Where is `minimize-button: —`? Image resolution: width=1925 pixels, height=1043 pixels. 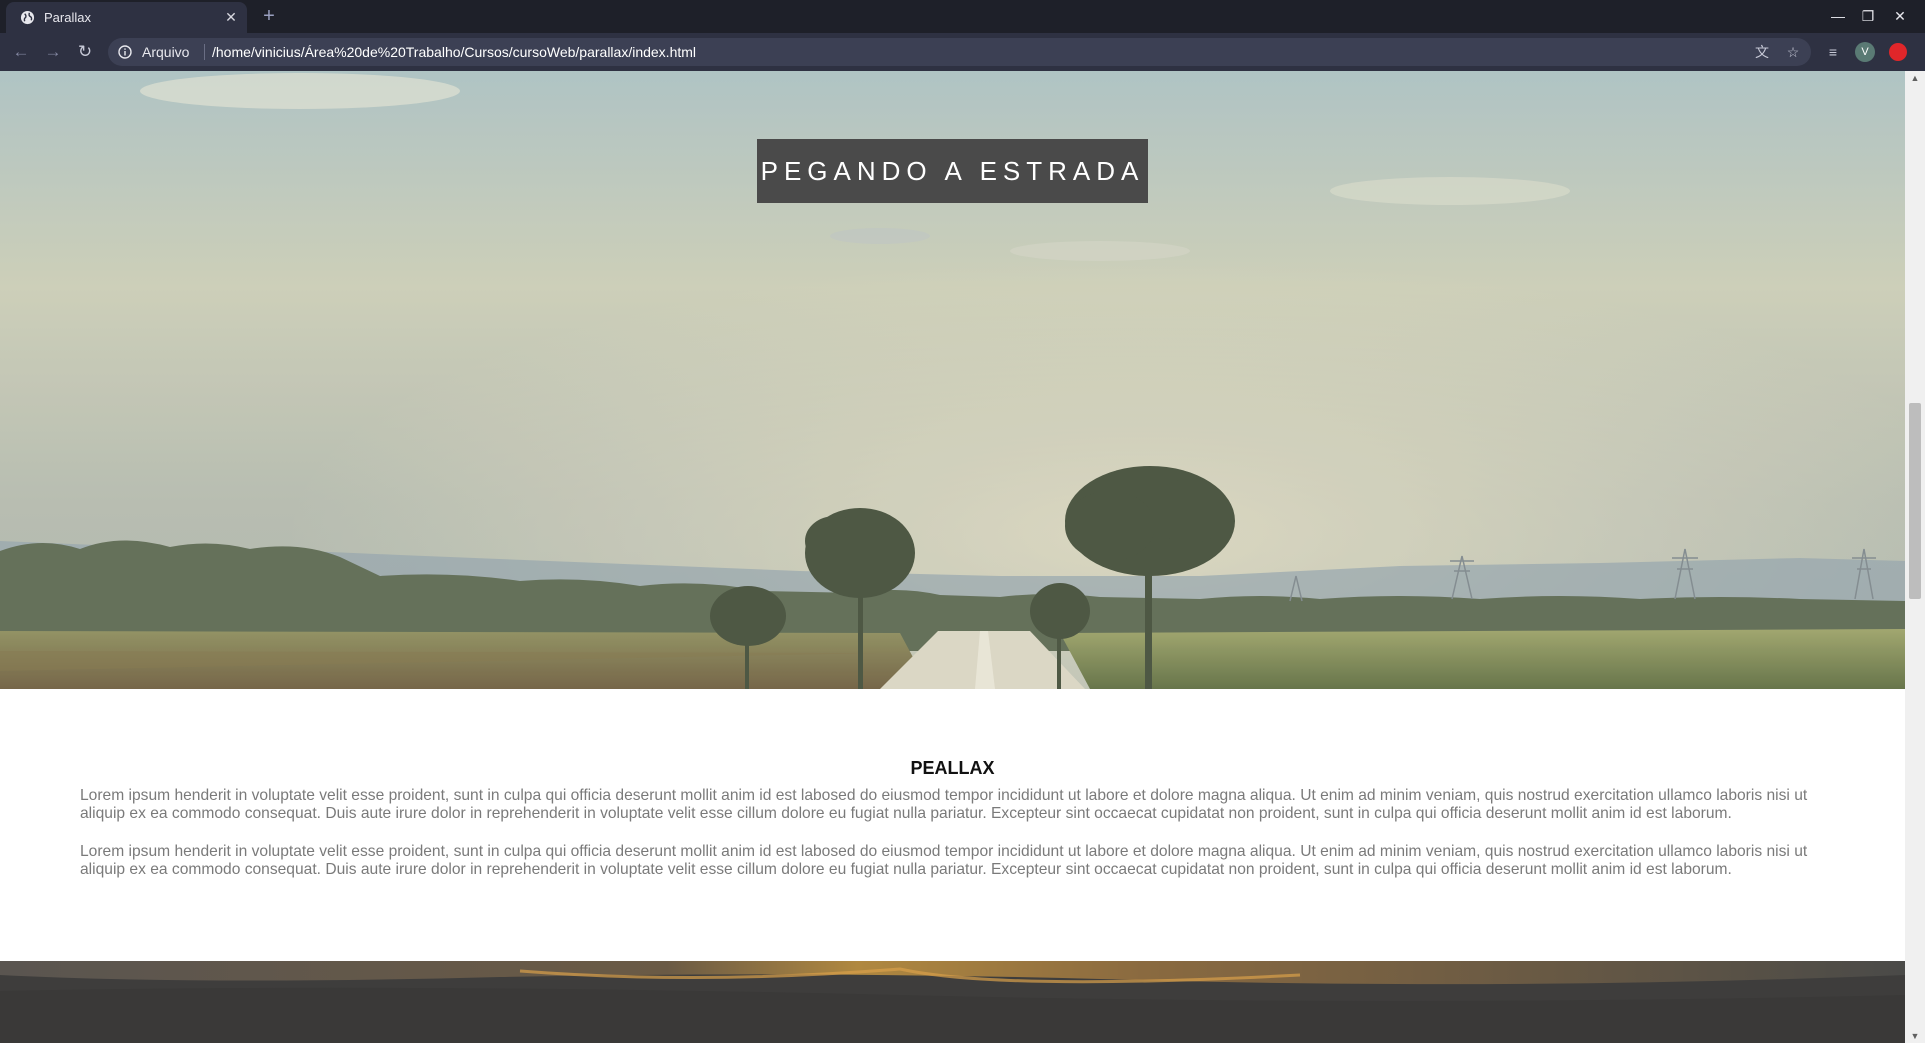
minimize-button: — is located at coordinates (1838, 16).